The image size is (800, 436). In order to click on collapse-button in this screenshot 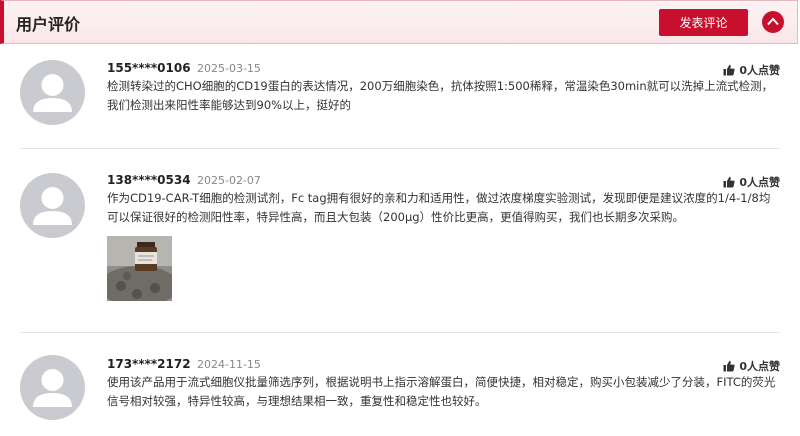, I will do `click(773, 22)`.